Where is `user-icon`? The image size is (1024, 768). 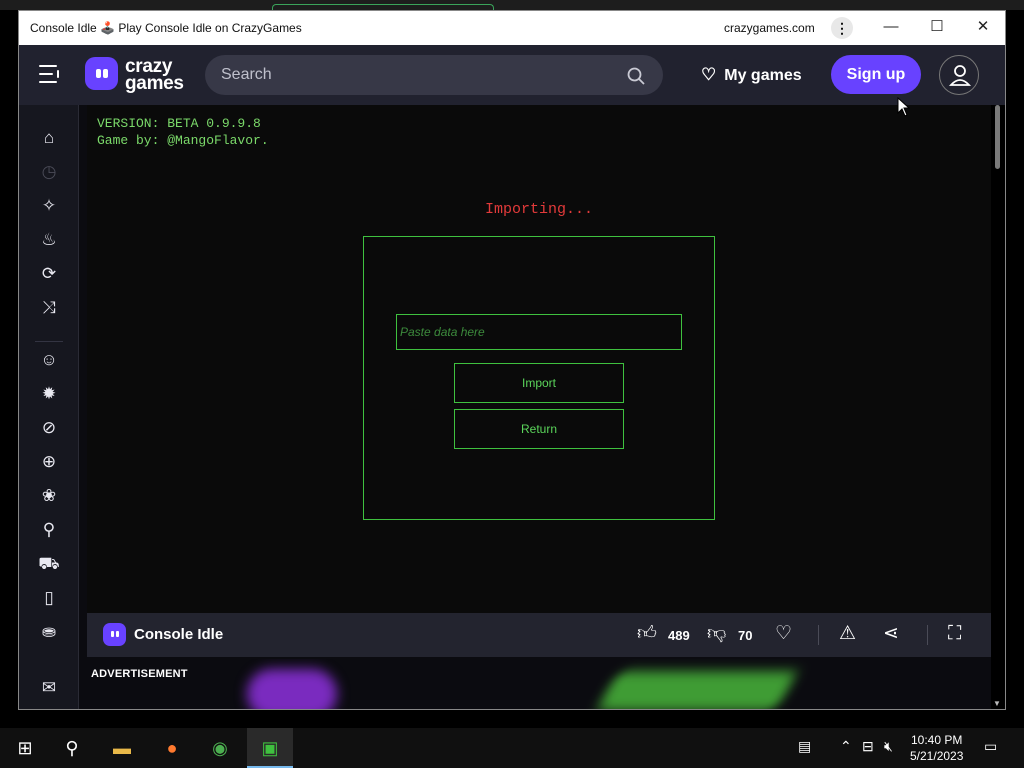 user-icon is located at coordinates (960, 75).